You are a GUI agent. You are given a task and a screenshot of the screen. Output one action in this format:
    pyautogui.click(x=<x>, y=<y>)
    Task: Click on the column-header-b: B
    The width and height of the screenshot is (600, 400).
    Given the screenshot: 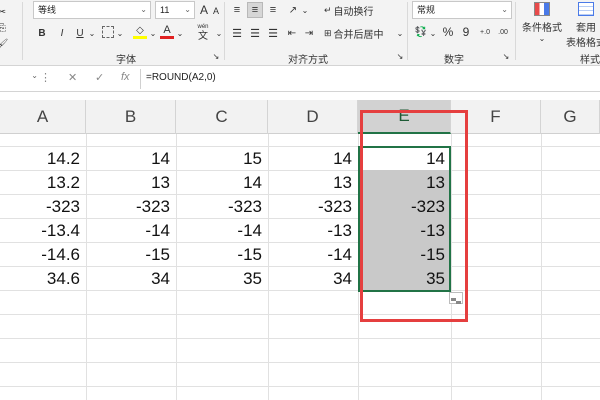 What is the action you would take?
    pyautogui.click(x=131, y=117)
    